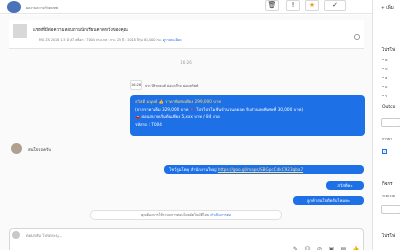  I want to click on map-link: https://goo.gl/maps/SBGpcCdkC923qba7, so click(260, 169).